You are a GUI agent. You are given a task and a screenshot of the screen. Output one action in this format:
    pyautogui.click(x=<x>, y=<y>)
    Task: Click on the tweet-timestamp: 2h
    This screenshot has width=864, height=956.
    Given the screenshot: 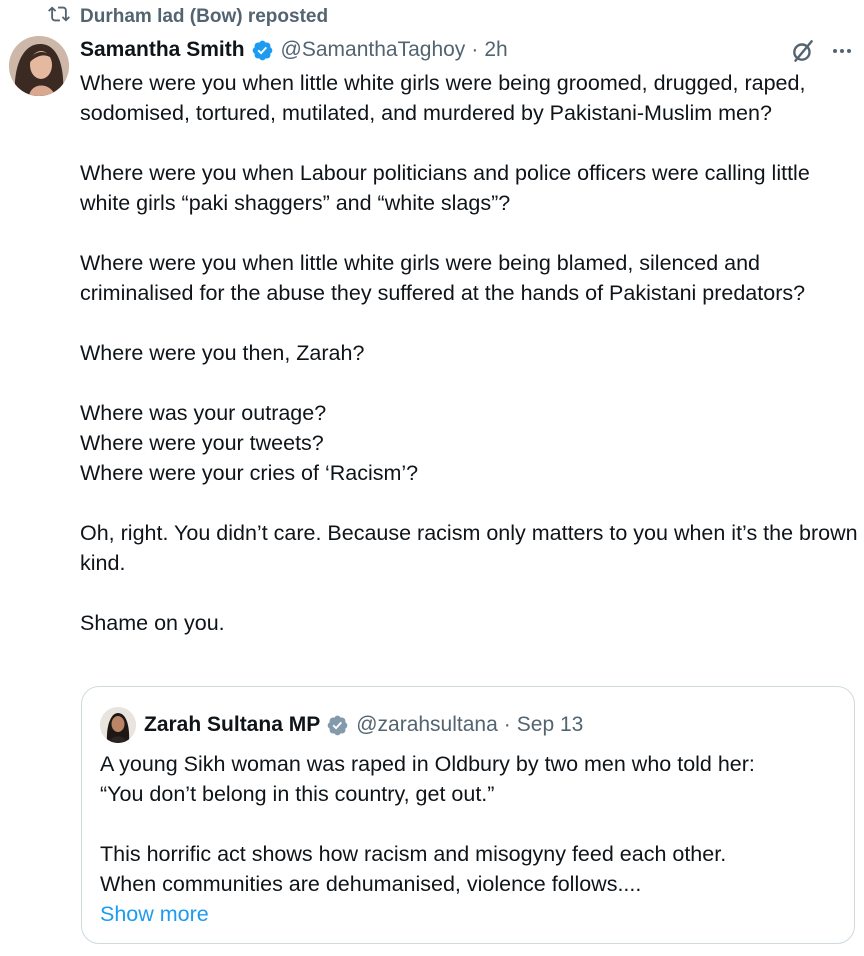 What is the action you would take?
    pyautogui.click(x=495, y=50)
    